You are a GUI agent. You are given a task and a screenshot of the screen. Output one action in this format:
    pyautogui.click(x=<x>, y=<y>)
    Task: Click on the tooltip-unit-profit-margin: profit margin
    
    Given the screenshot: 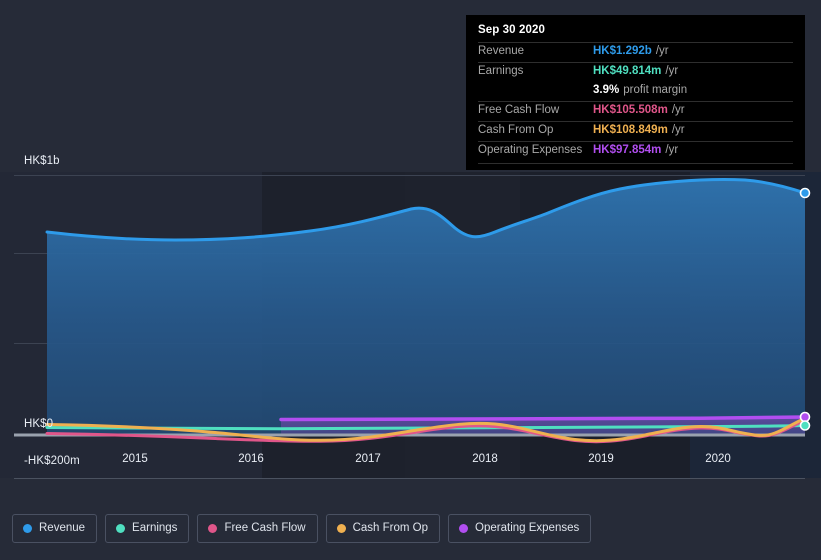 What is the action you would take?
    pyautogui.click(x=655, y=90)
    